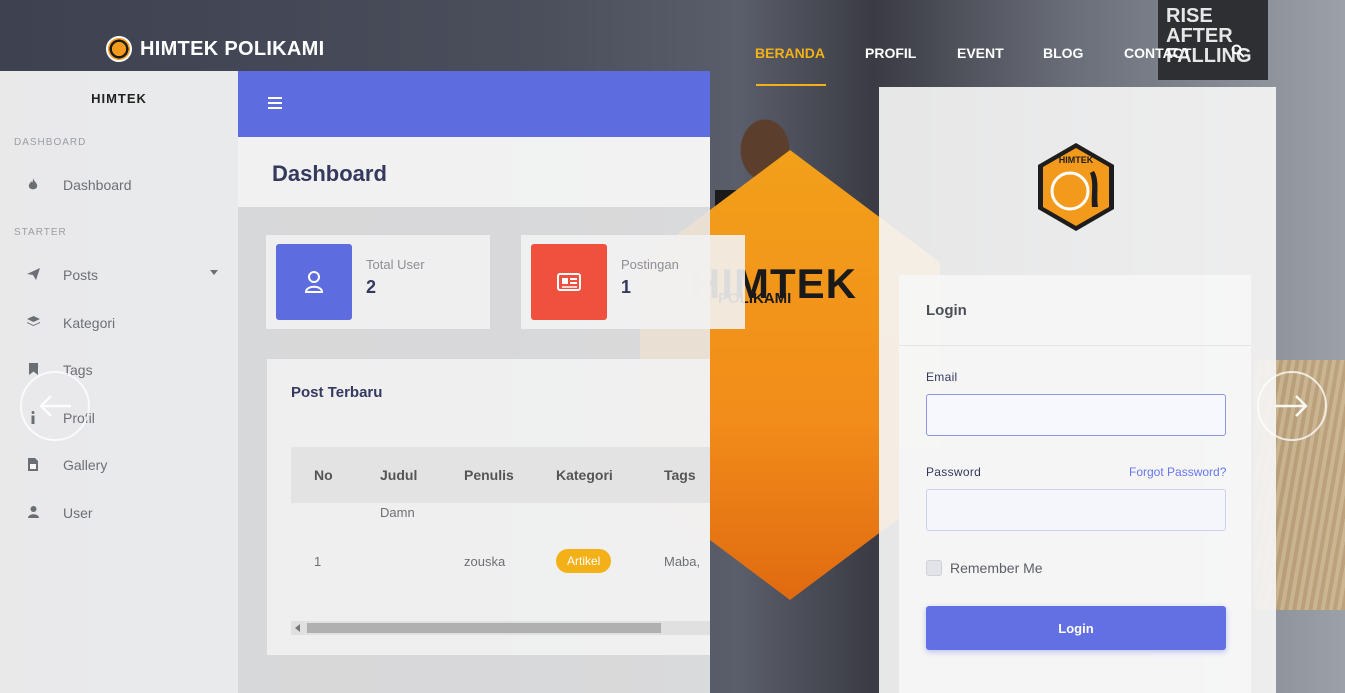 The image size is (1345, 693). I want to click on email-field, so click(1076, 415).